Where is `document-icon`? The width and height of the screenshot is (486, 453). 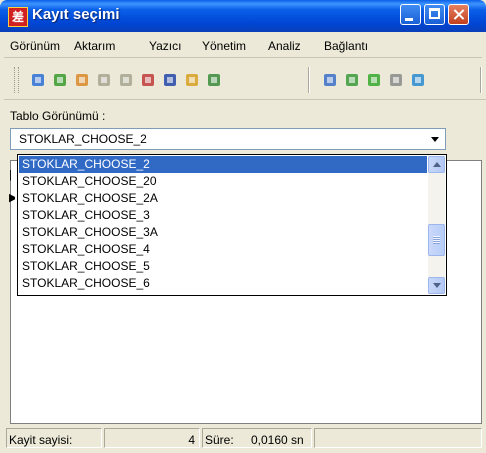 document-icon is located at coordinates (330, 80).